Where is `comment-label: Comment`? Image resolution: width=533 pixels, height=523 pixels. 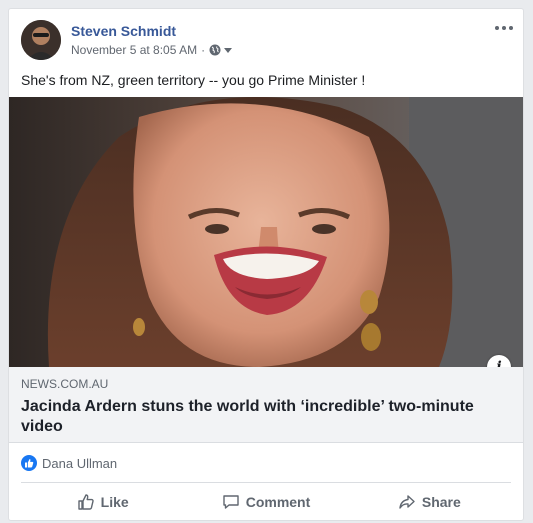 comment-label: Comment is located at coordinates (278, 502).